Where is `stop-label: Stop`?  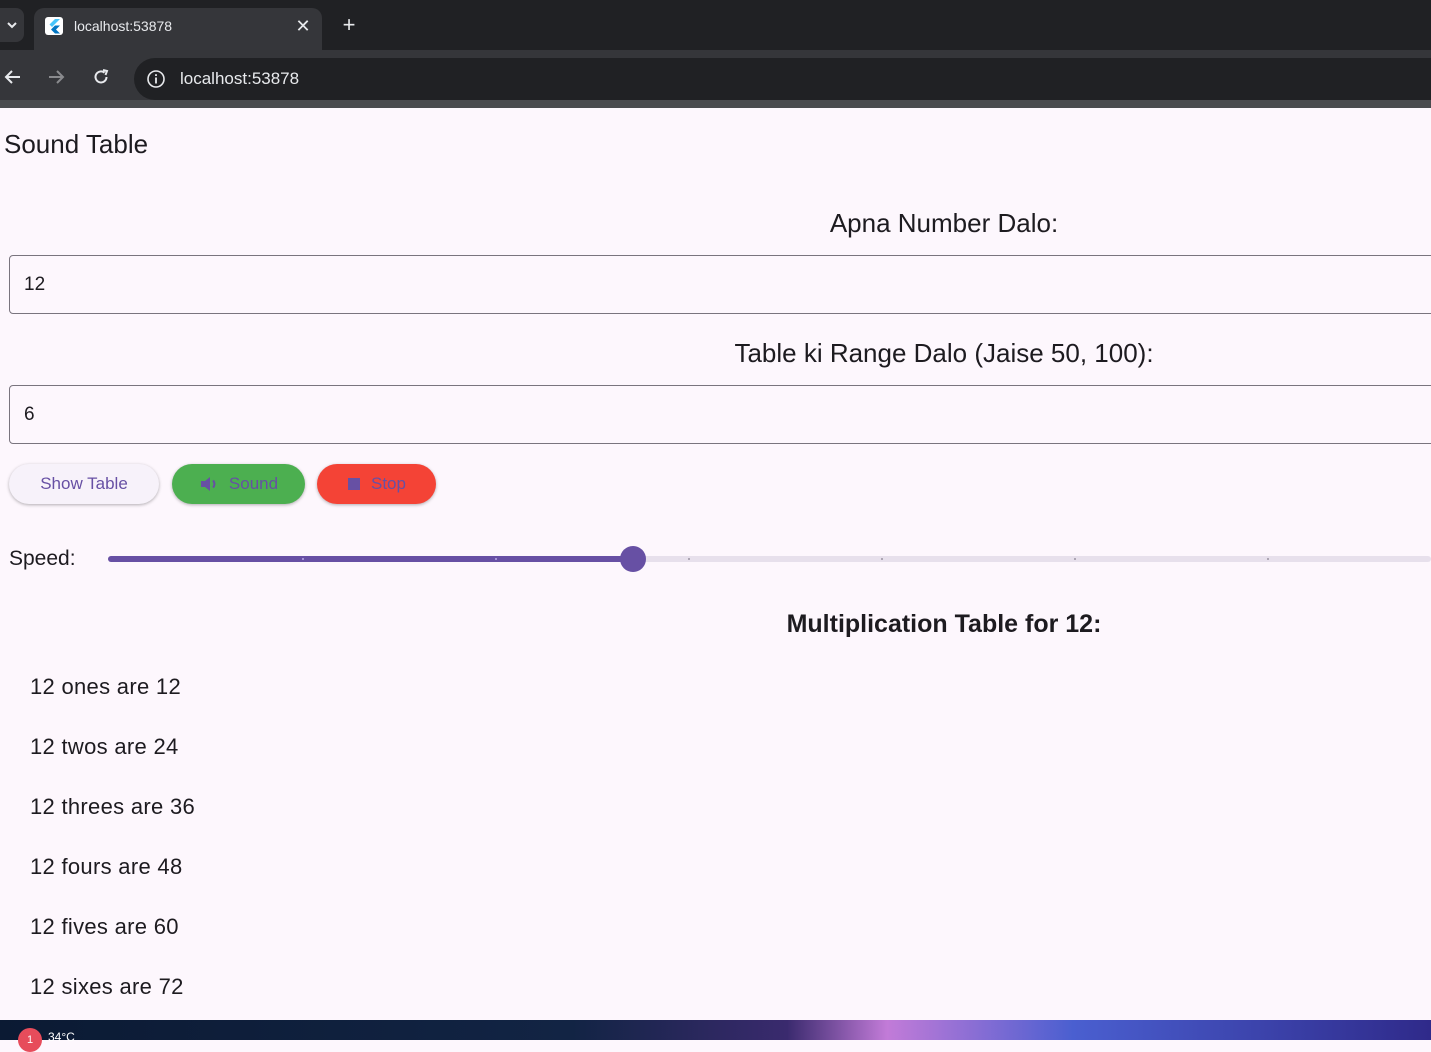 stop-label: Stop is located at coordinates (388, 483).